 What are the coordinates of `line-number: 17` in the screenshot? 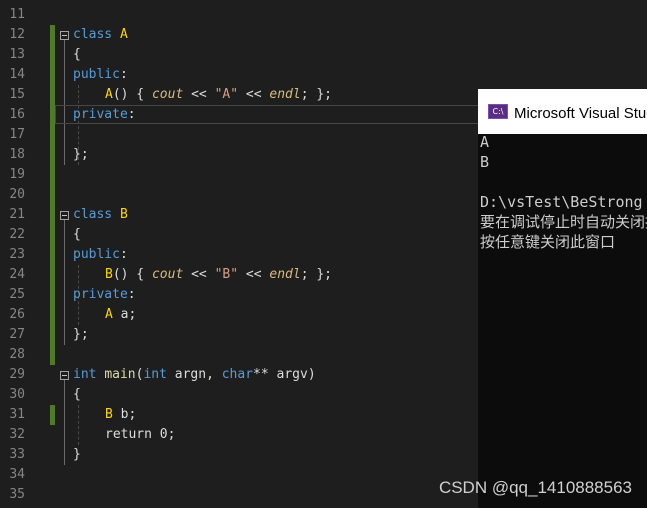 It's located at (17, 134).